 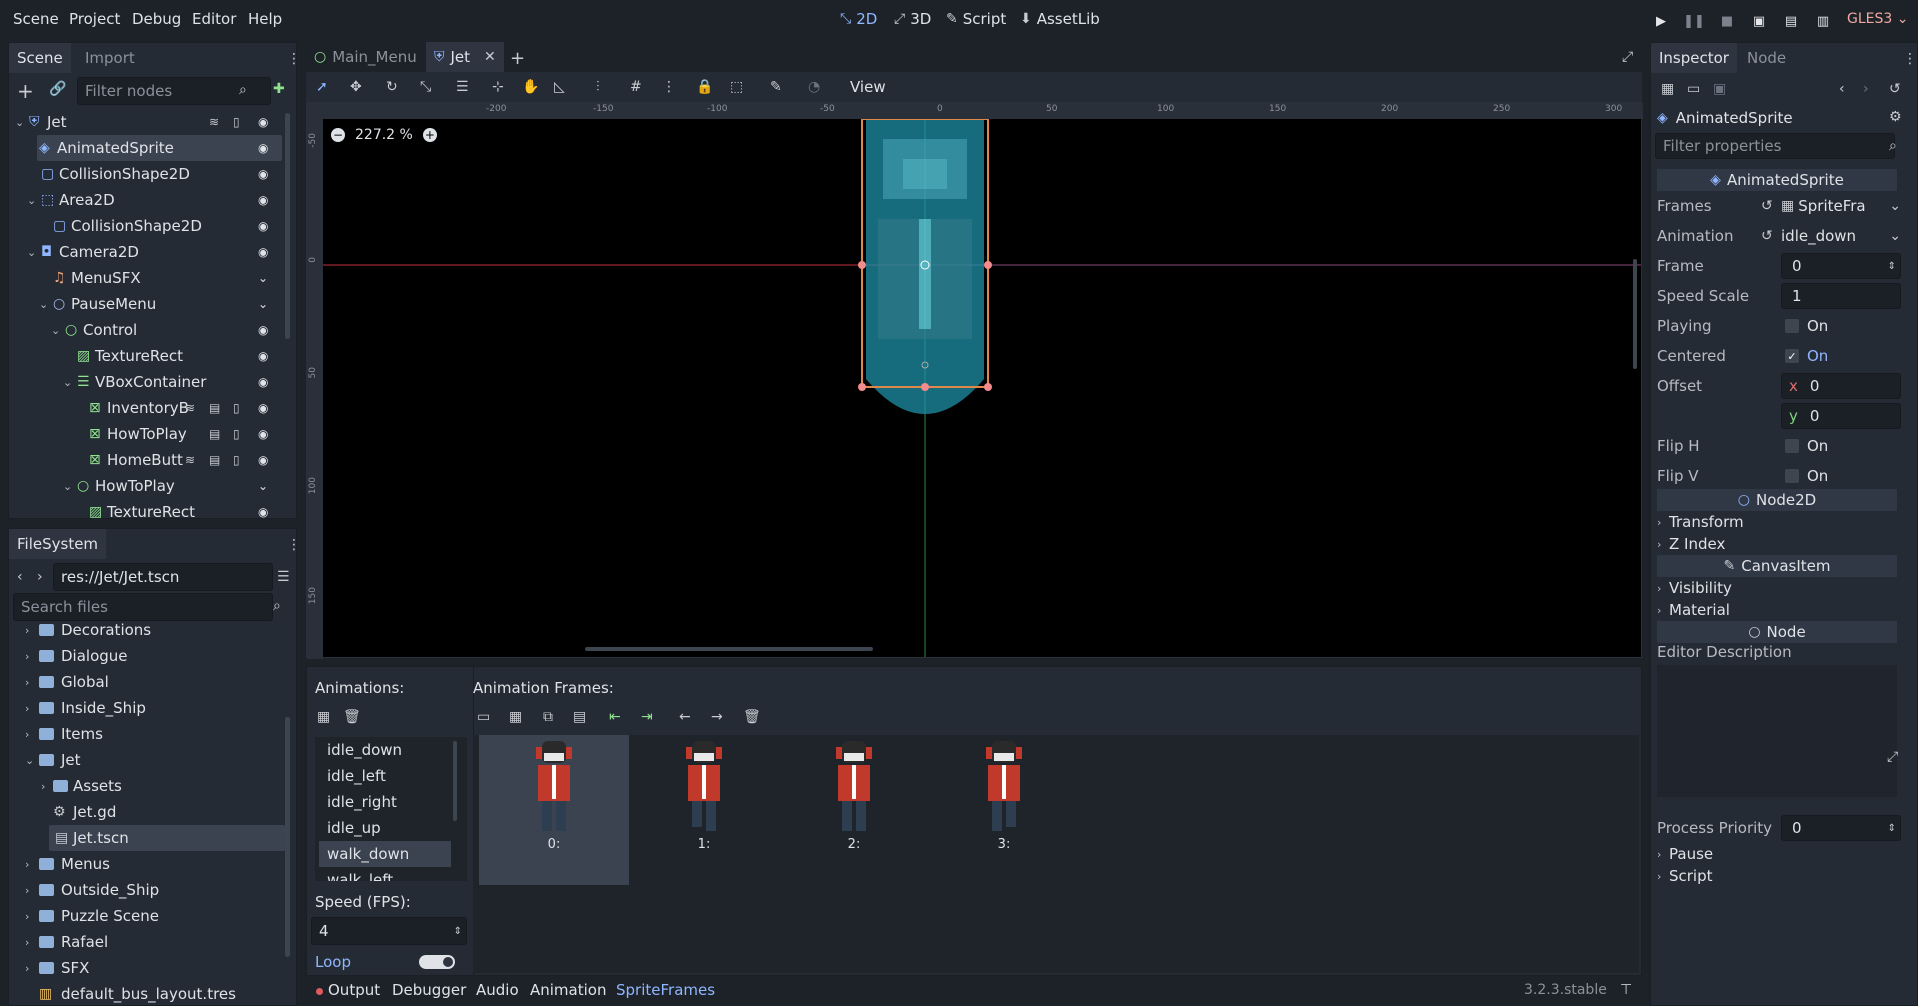 What do you see at coordinates (149, 734) in the screenshot?
I see `fs-item-items: › Items` at bounding box center [149, 734].